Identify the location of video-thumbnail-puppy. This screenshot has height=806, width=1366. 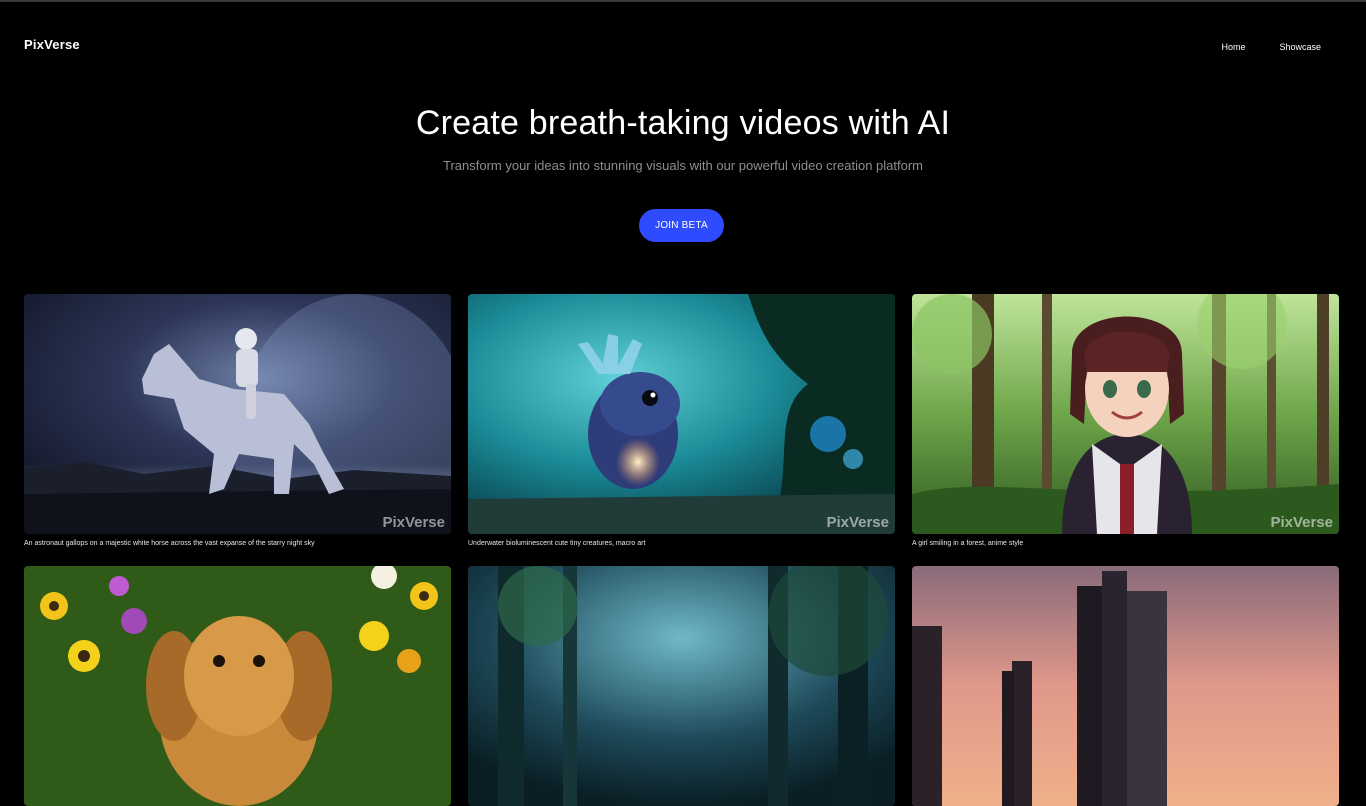
(237, 686).